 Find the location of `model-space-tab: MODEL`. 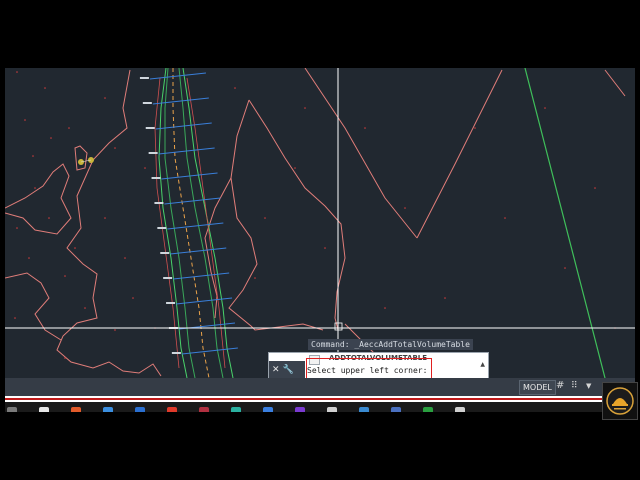

model-space-tab: MODEL is located at coordinates (537, 387).